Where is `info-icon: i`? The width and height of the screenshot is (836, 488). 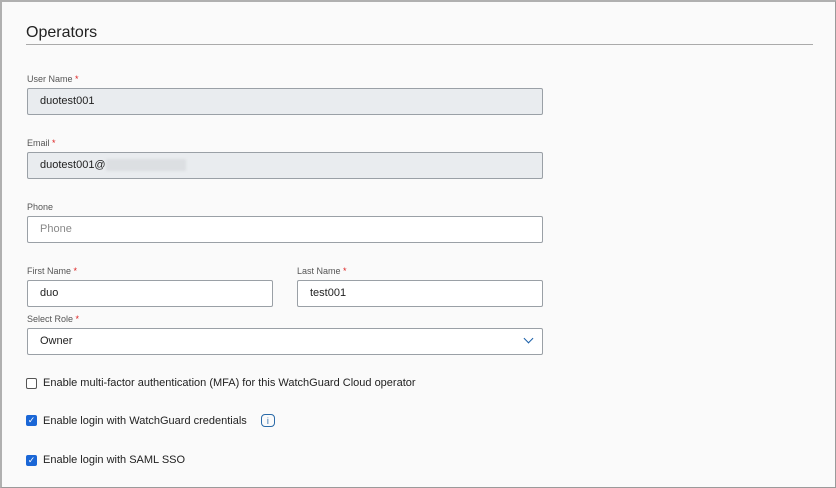 info-icon: i is located at coordinates (267, 420).